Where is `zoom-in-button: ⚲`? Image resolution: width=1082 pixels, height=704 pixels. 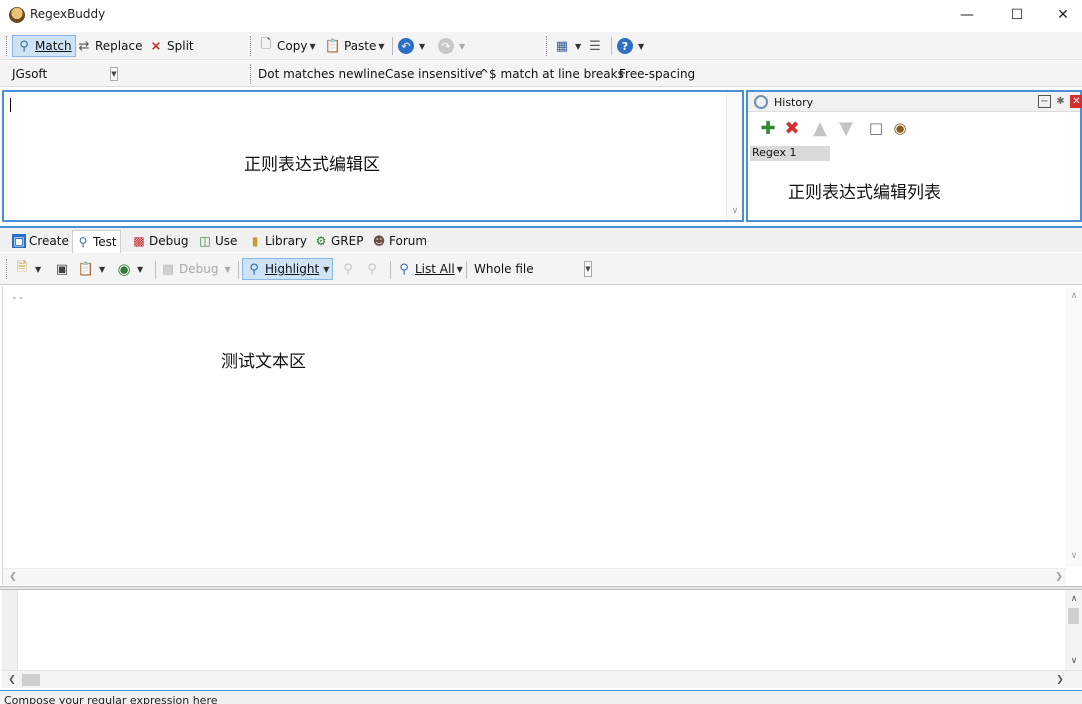 zoom-in-button: ⚲ is located at coordinates (349, 269).